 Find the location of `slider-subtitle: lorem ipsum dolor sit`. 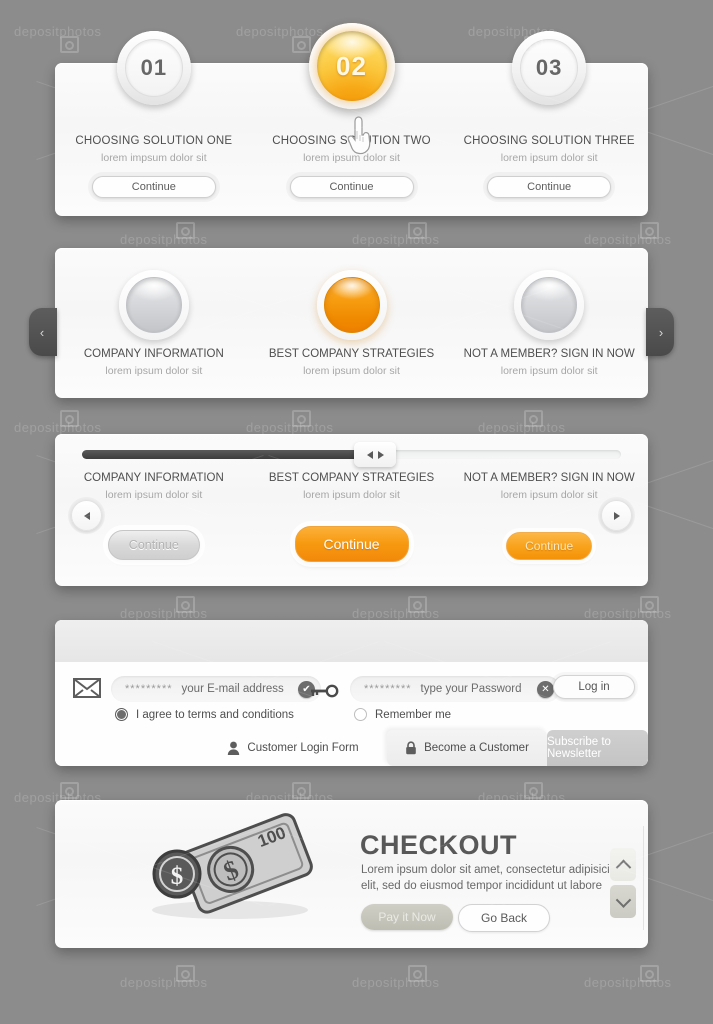

slider-subtitle: lorem ipsum dolor sit is located at coordinates (351, 495).